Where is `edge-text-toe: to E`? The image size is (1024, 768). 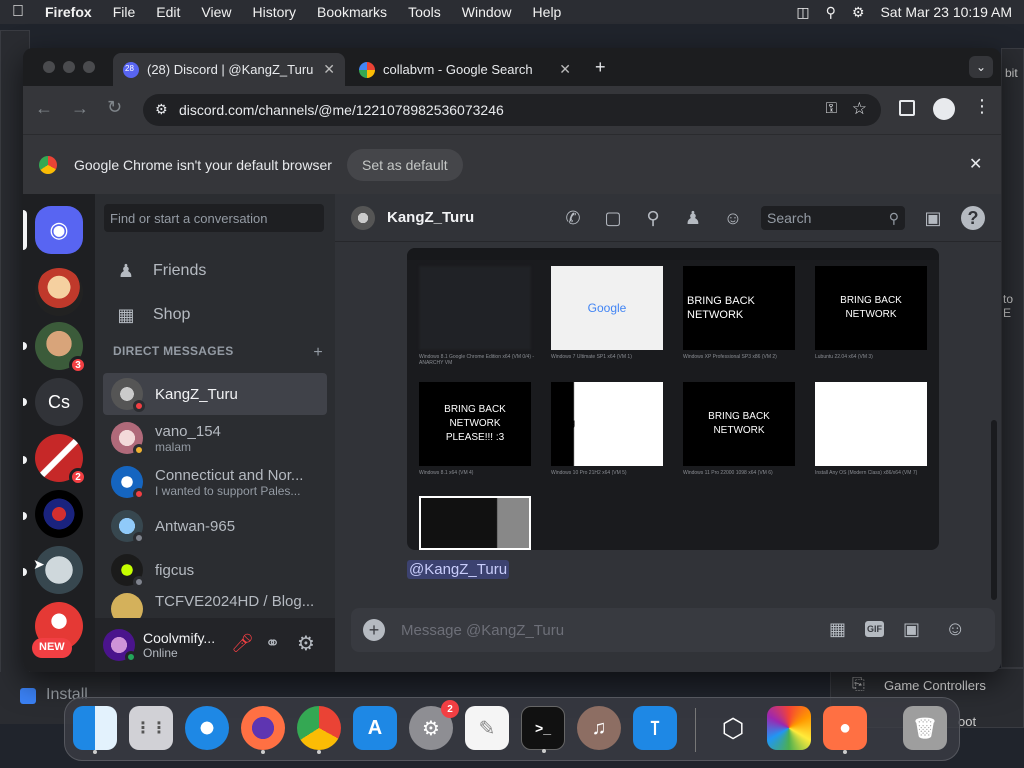
edge-text-toe: to E is located at coordinates (1008, 306).